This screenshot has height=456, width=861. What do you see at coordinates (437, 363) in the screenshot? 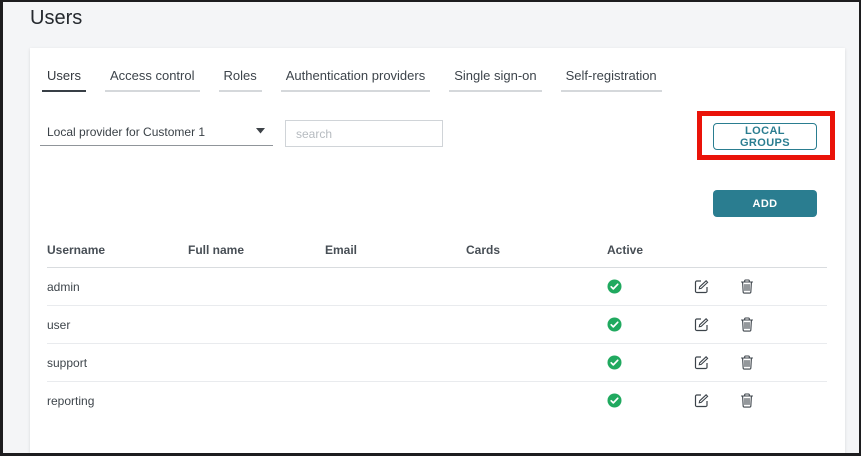
I see `table-row: support` at bounding box center [437, 363].